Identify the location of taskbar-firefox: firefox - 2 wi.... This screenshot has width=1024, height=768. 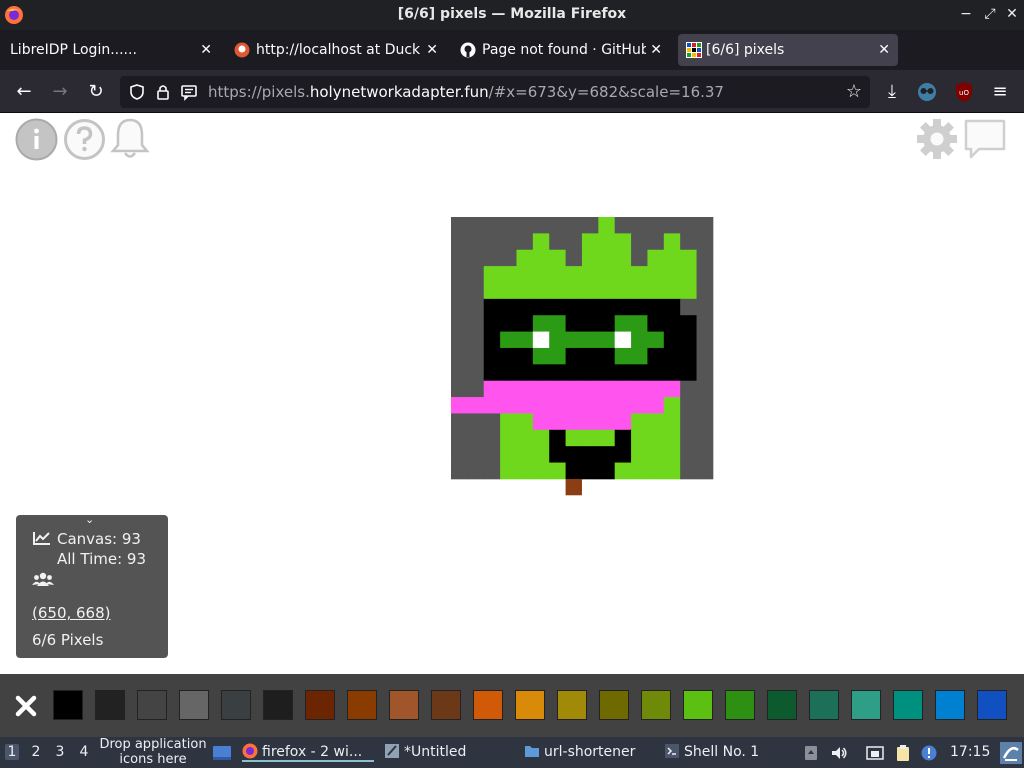
(308, 752).